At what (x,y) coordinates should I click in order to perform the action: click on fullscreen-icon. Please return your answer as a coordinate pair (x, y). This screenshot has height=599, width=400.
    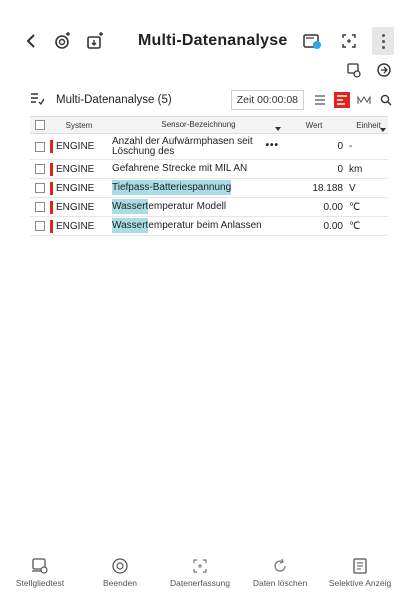
    Looking at the image, I should click on (349, 41).